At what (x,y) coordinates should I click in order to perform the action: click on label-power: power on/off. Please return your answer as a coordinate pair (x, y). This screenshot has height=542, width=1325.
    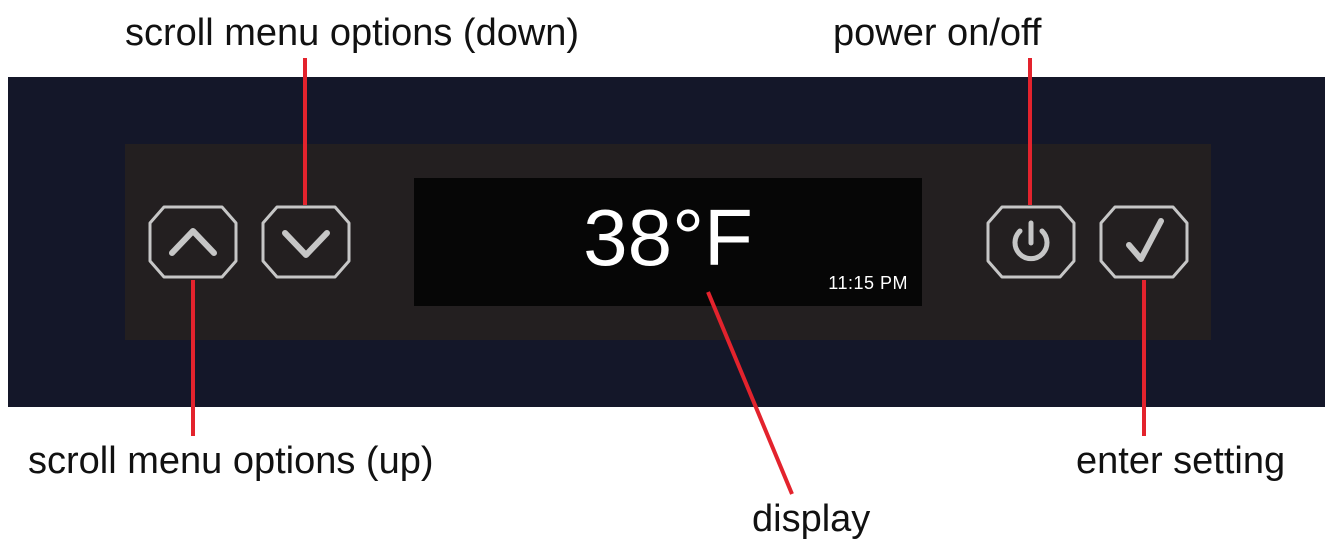
    Looking at the image, I should click on (937, 33).